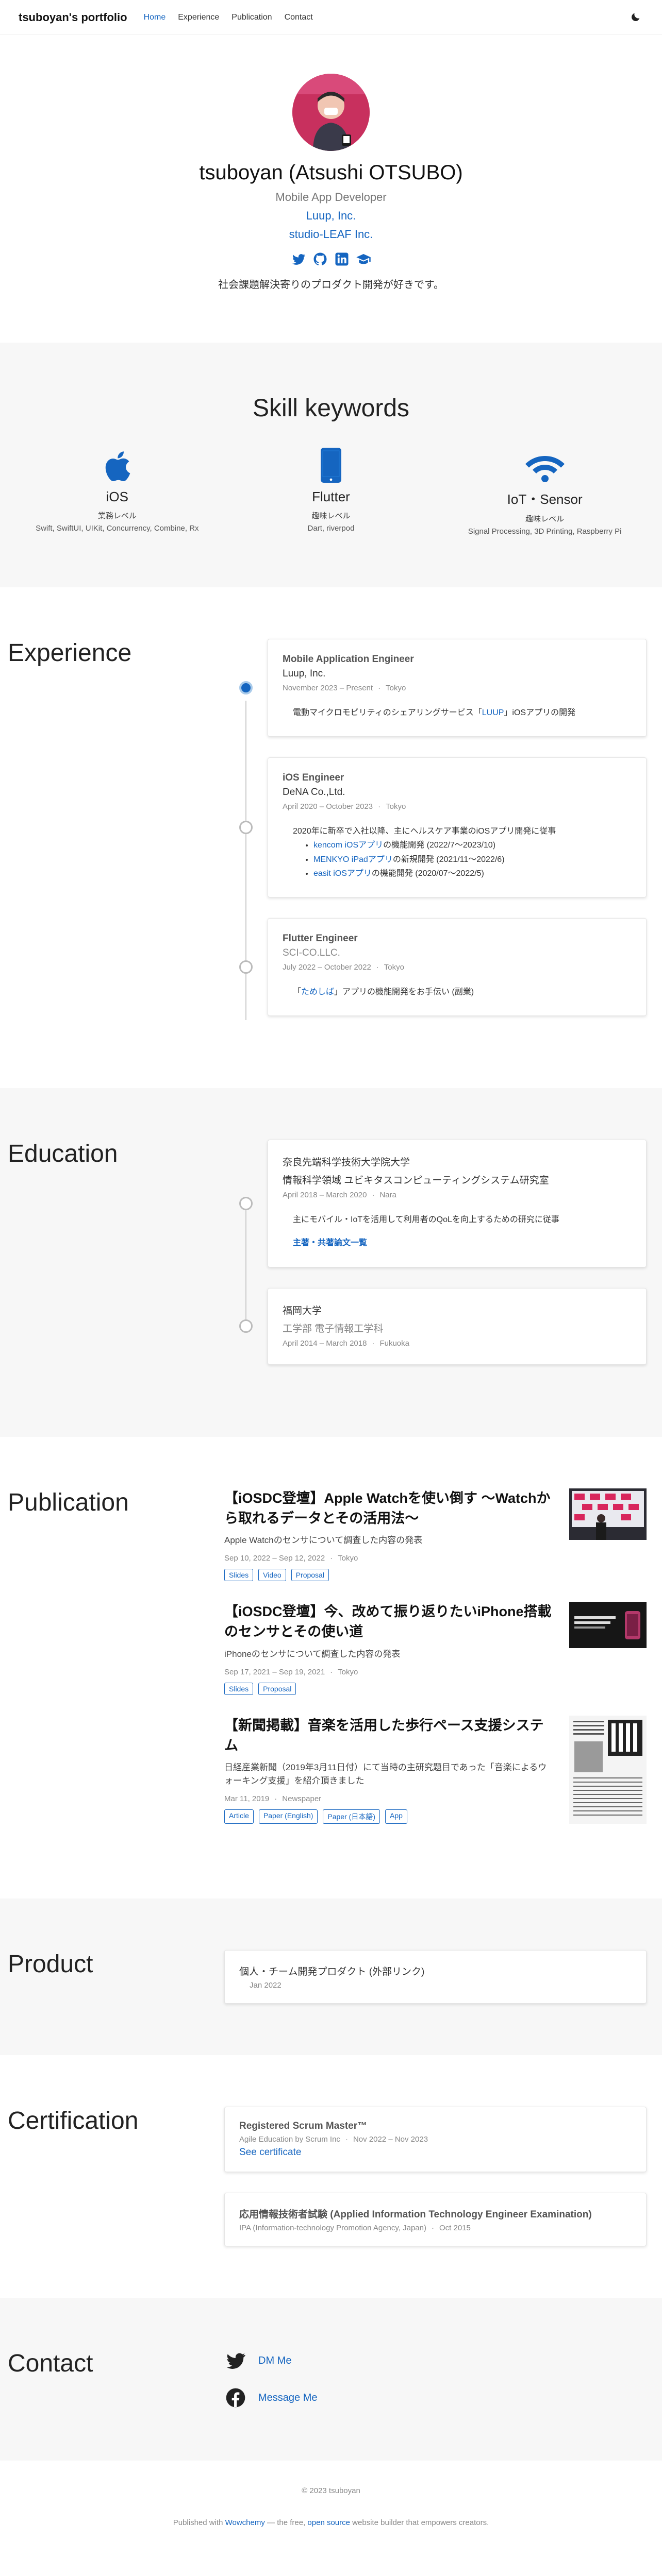 The image size is (662, 2576). I want to click on study-location: Fukuoka, so click(394, 1343).